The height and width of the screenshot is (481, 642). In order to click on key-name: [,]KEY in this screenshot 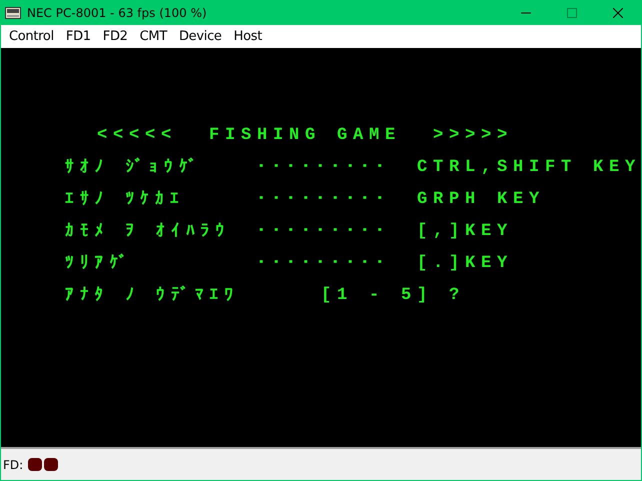, I will do `click(465, 231)`.